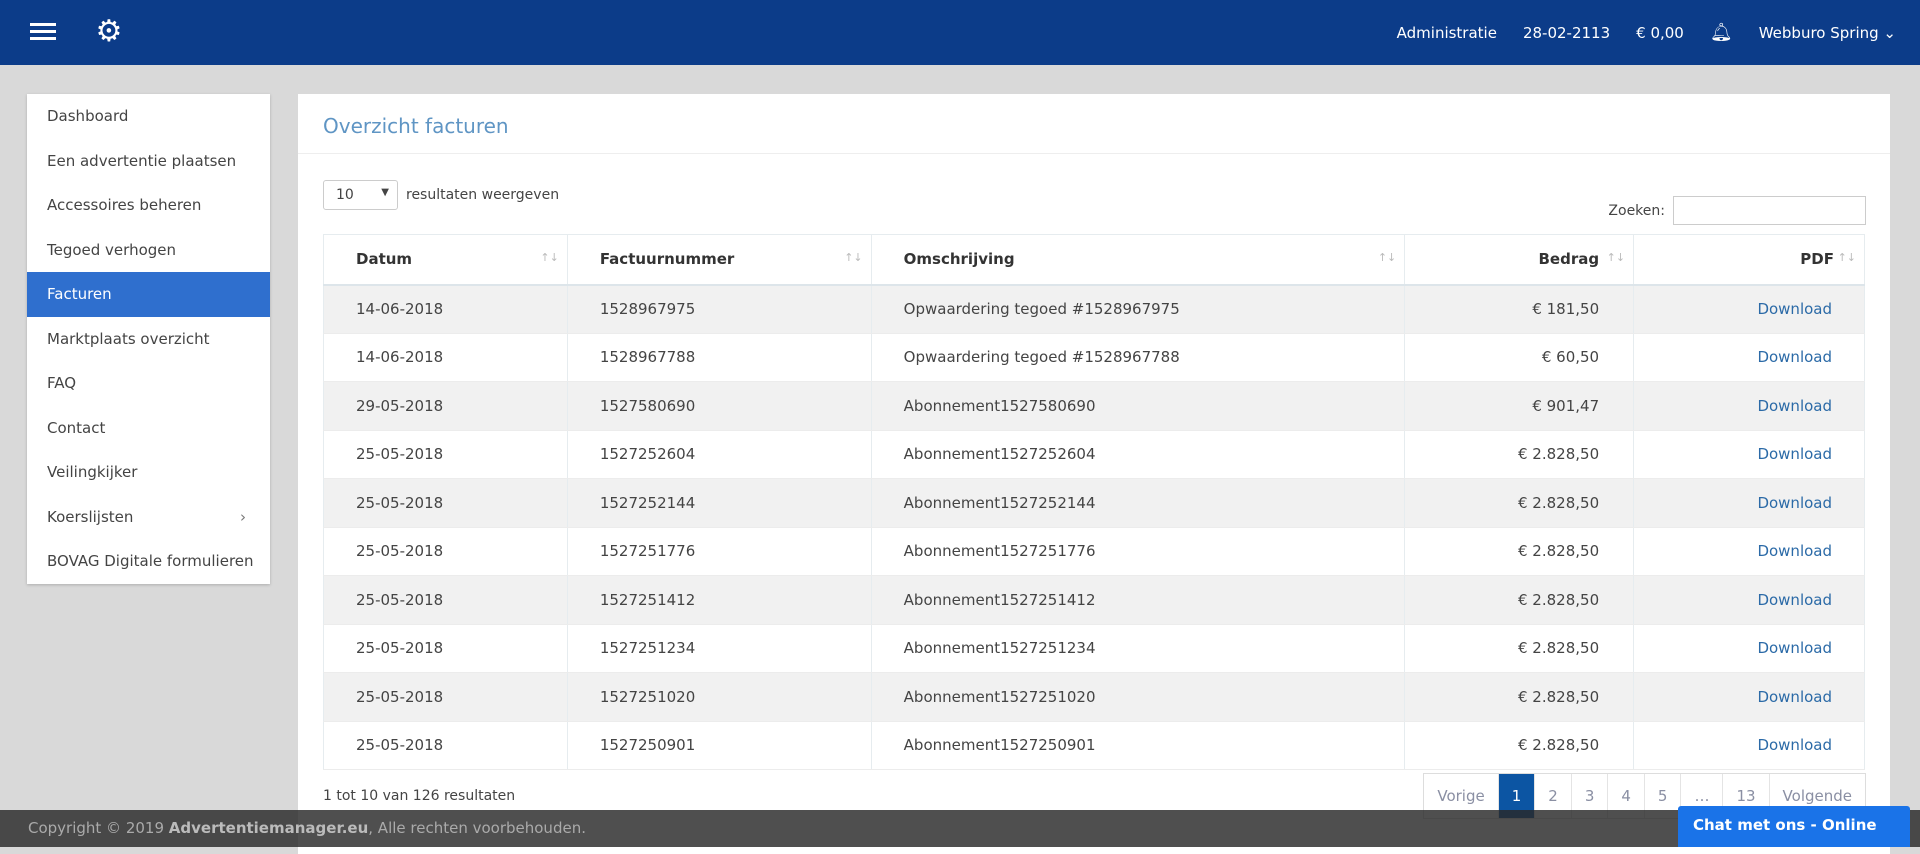 This screenshot has width=1920, height=854. Describe the element at coordinates (719, 357) in the screenshot. I see `cell-factuurnummer: 1528967788` at that location.